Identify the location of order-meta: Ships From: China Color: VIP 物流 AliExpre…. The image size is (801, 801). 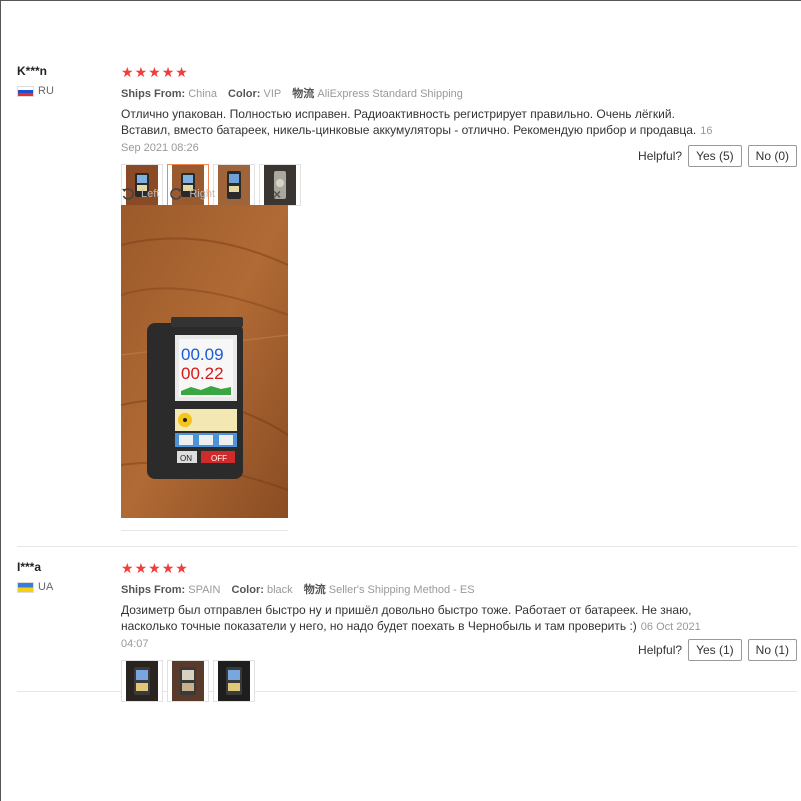
(459, 93).